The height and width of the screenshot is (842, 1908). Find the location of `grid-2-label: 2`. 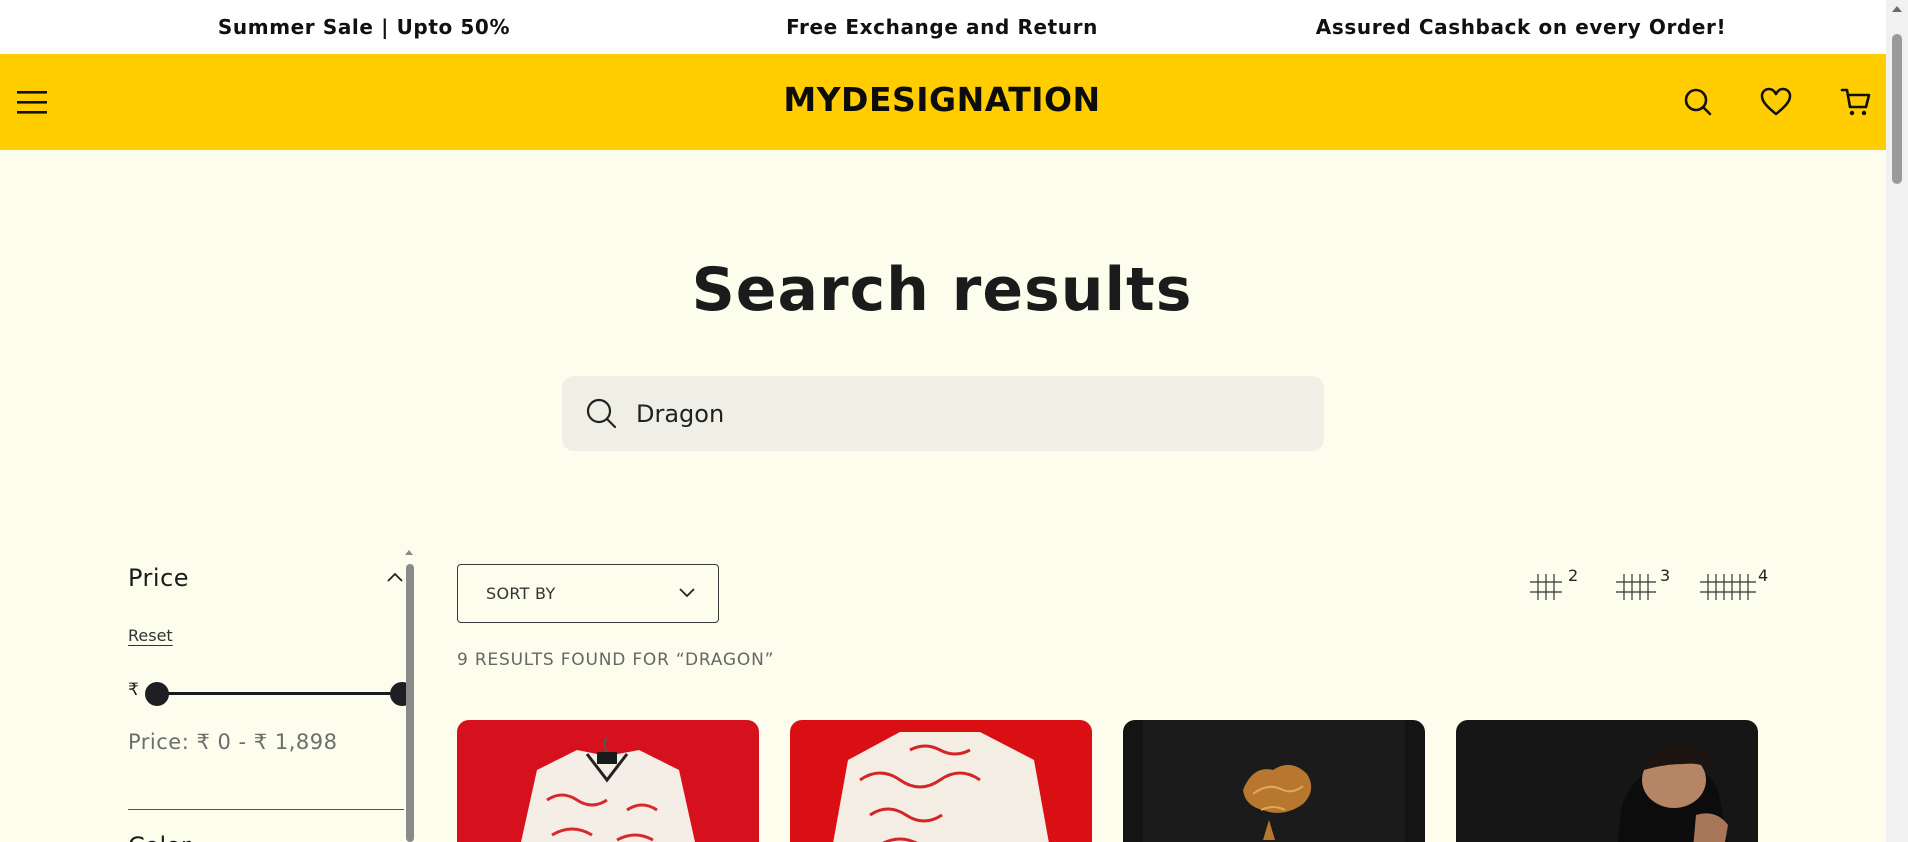

grid-2-label: 2 is located at coordinates (1573, 575).